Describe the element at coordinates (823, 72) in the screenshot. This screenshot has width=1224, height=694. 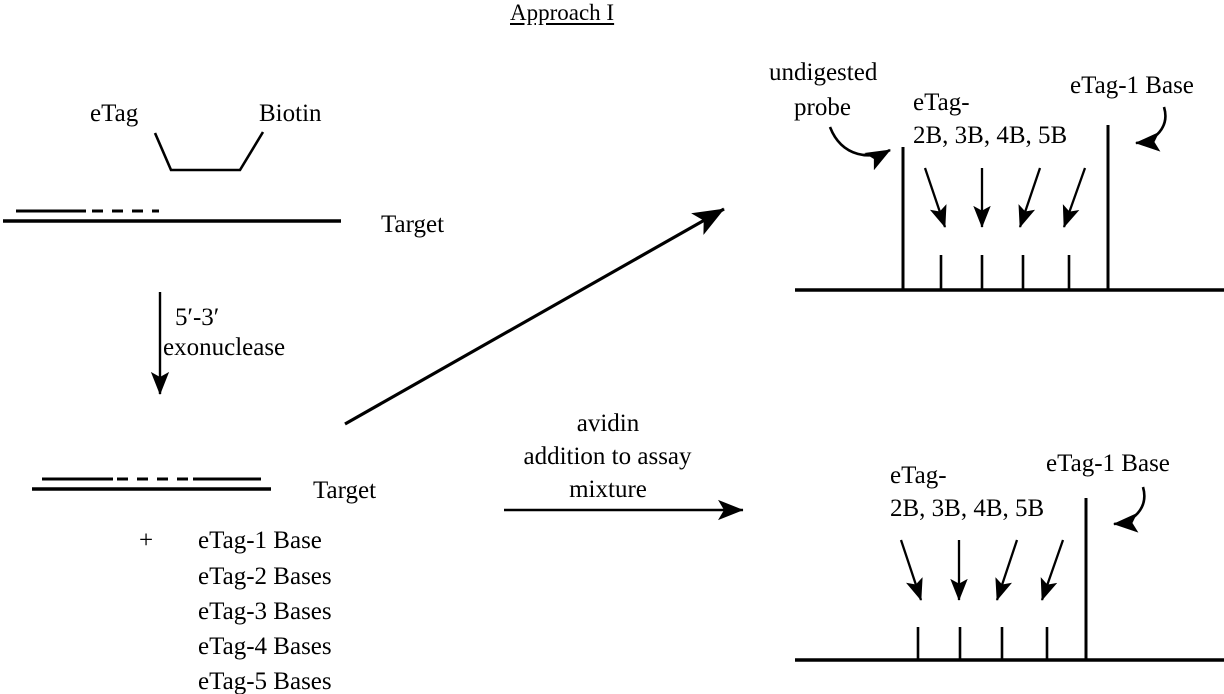
I see `top-undigested-probe-label-line1: undigested` at that location.